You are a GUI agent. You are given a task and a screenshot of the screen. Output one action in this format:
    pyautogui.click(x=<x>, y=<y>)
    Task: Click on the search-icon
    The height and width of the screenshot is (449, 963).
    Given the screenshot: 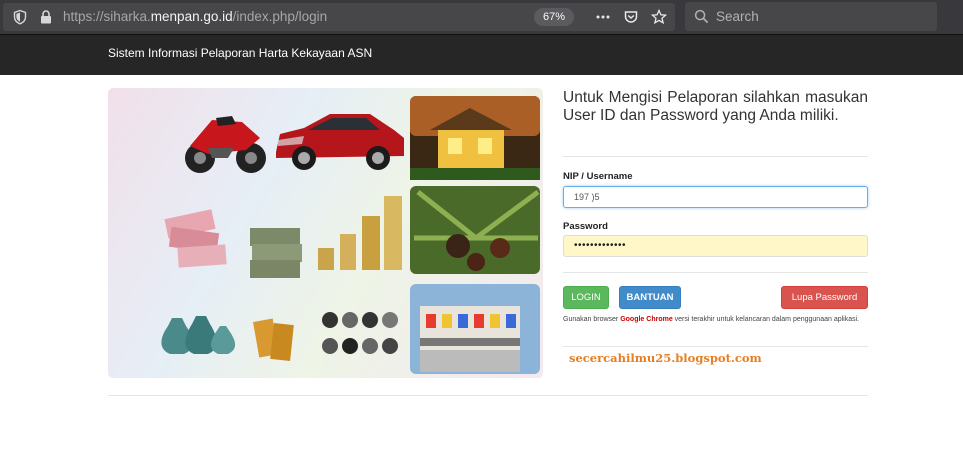 What is the action you would take?
    pyautogui.click(x=701, y=16)
    